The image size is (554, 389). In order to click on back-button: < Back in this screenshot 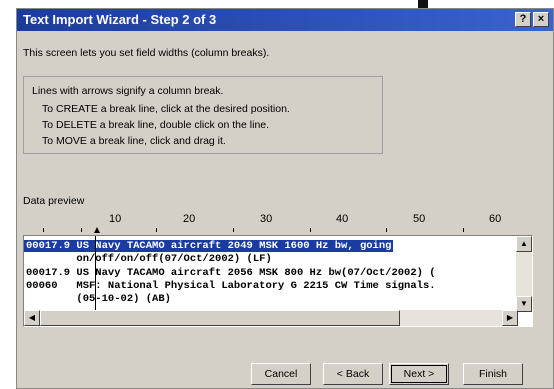, I will do `click(353, 374)`.